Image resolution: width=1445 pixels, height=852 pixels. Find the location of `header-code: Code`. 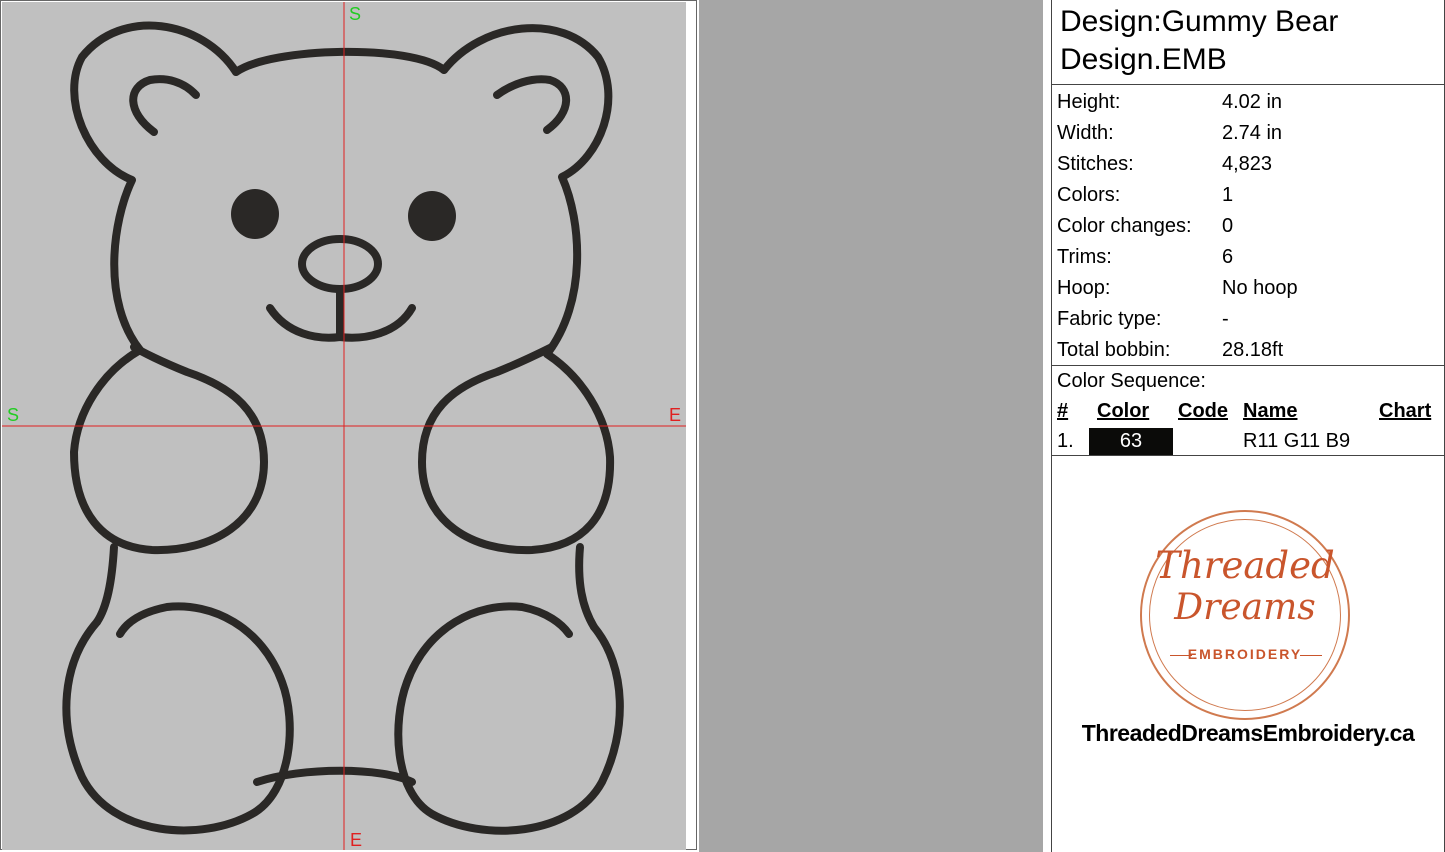

header-code: Code is located at coordinates (1203, 411).